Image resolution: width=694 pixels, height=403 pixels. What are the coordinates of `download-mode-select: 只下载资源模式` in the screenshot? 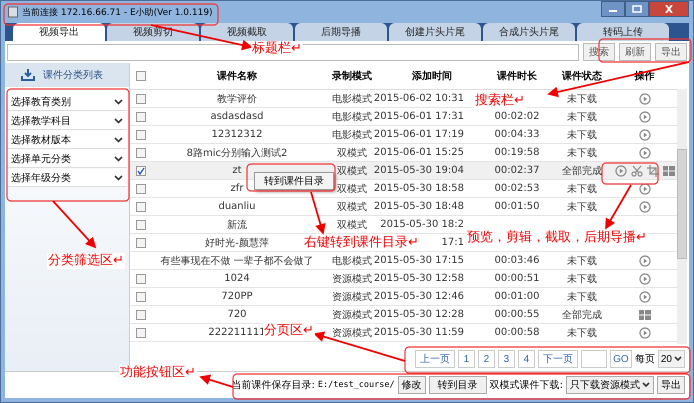 It's located at (610, 385).